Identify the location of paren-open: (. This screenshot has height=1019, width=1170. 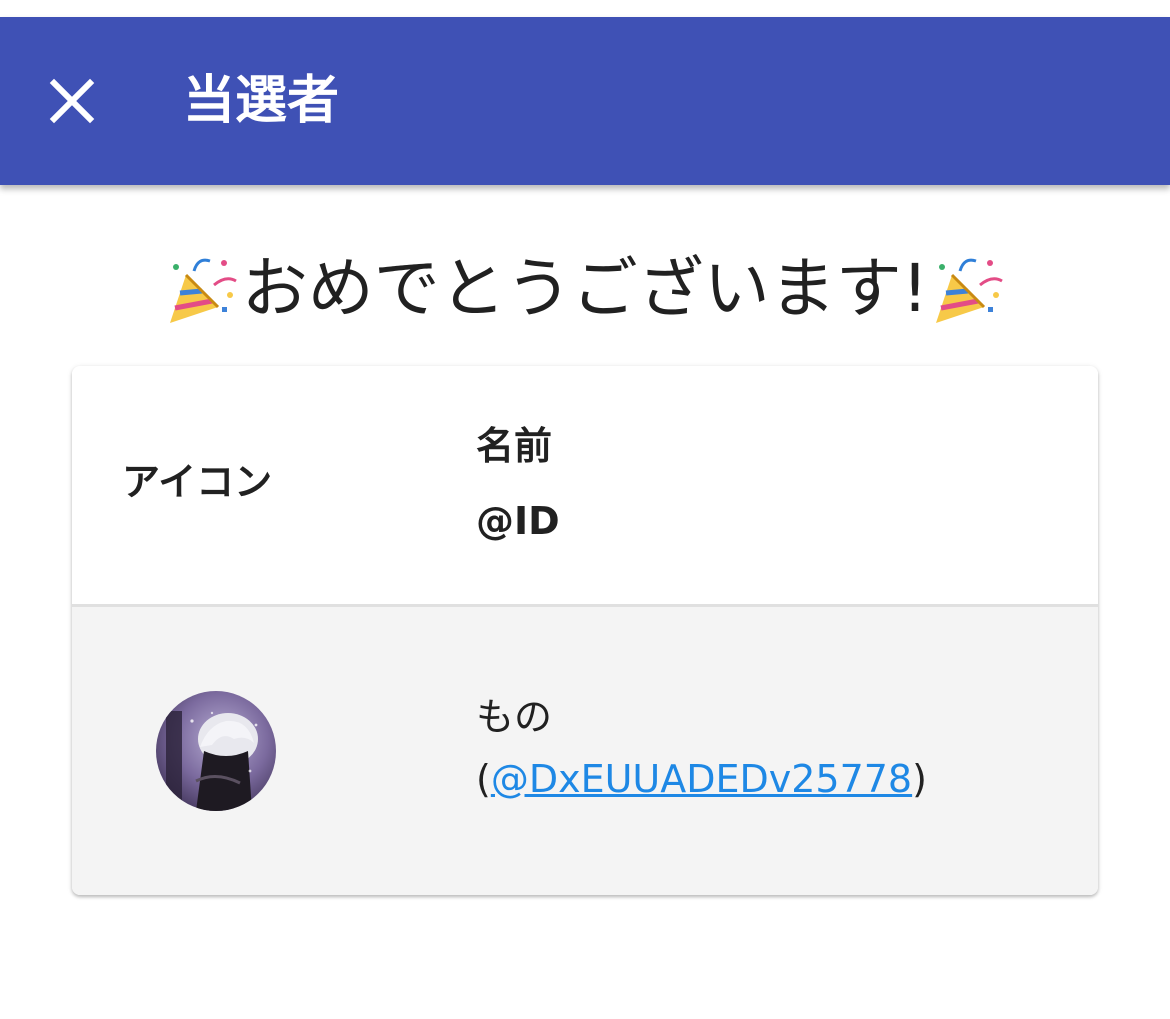
(483, 779).